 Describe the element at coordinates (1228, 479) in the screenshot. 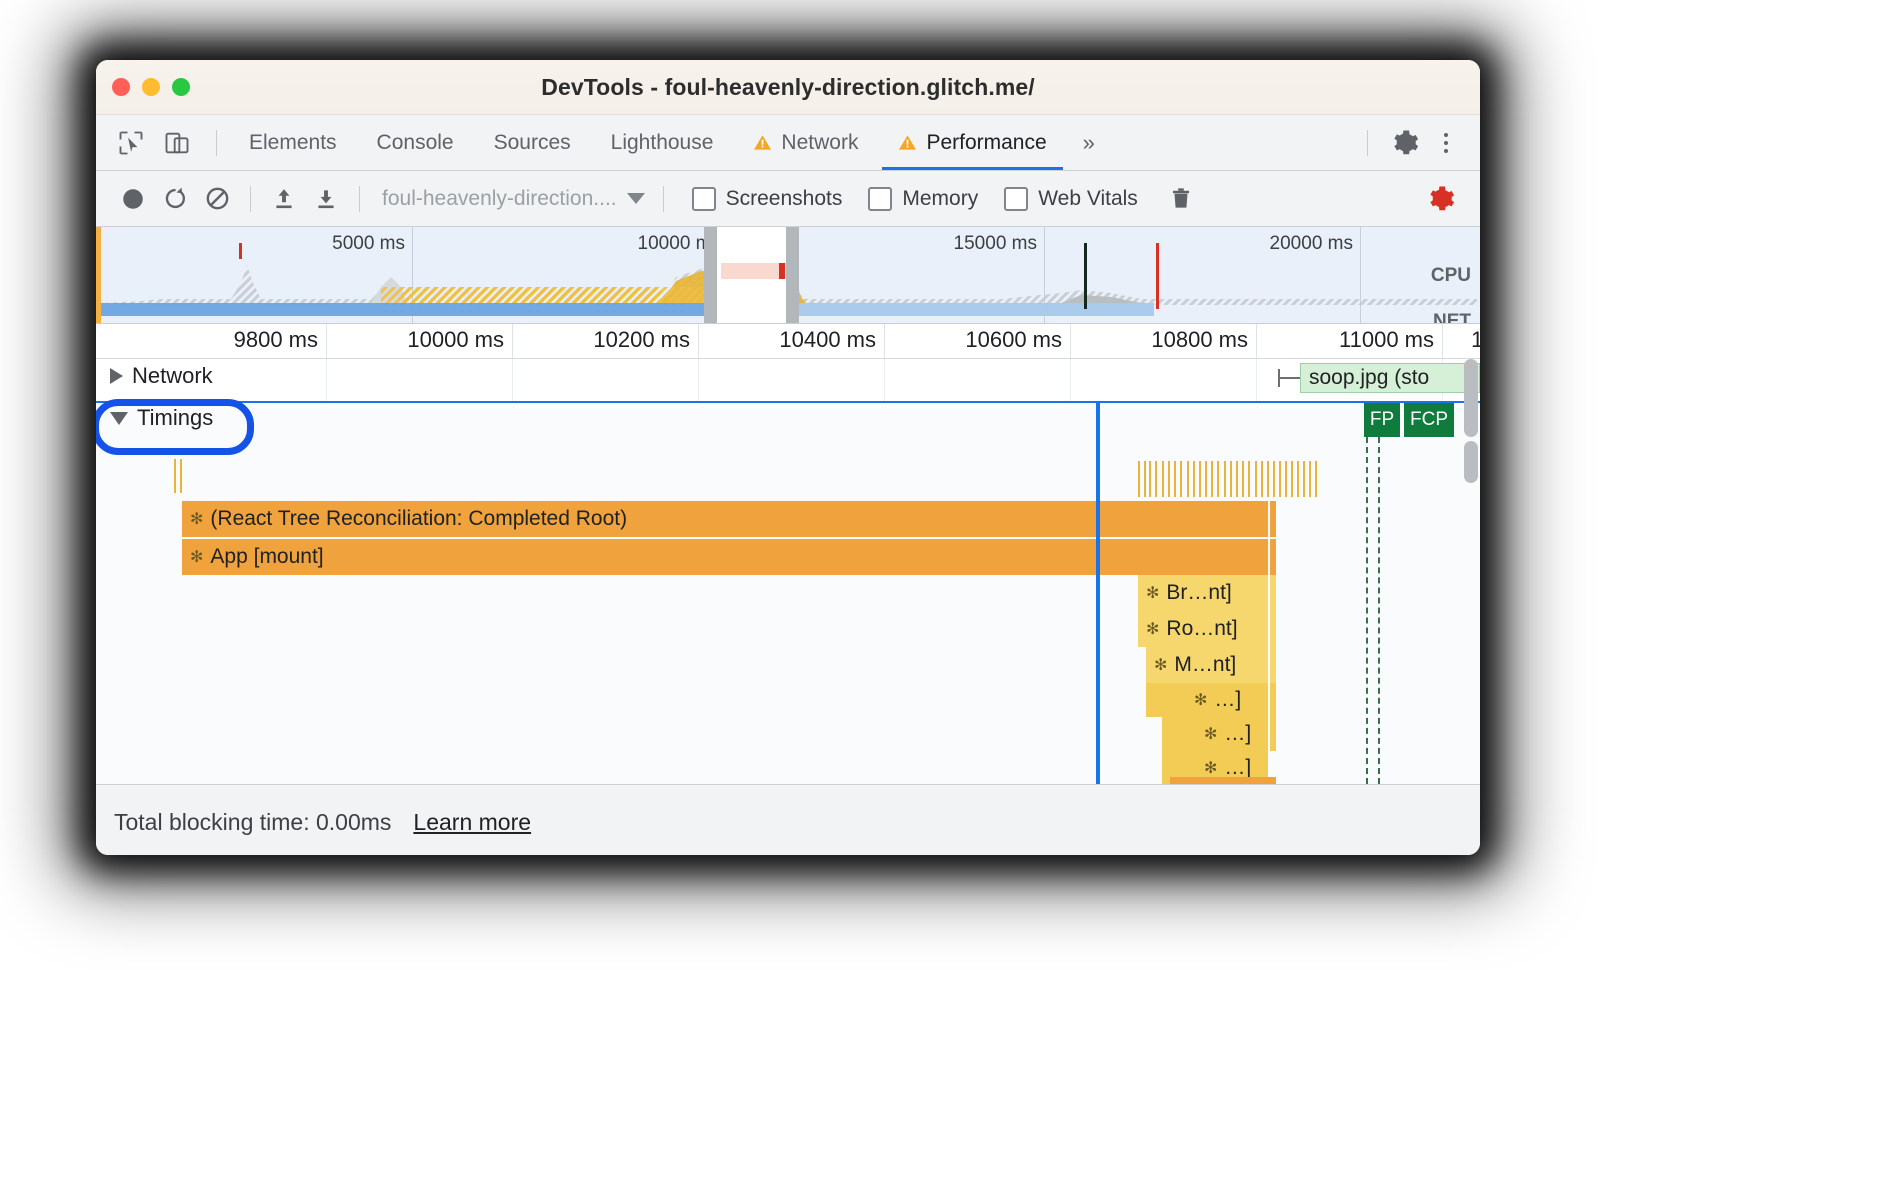

I see `micro-measure-ticks` at that location.